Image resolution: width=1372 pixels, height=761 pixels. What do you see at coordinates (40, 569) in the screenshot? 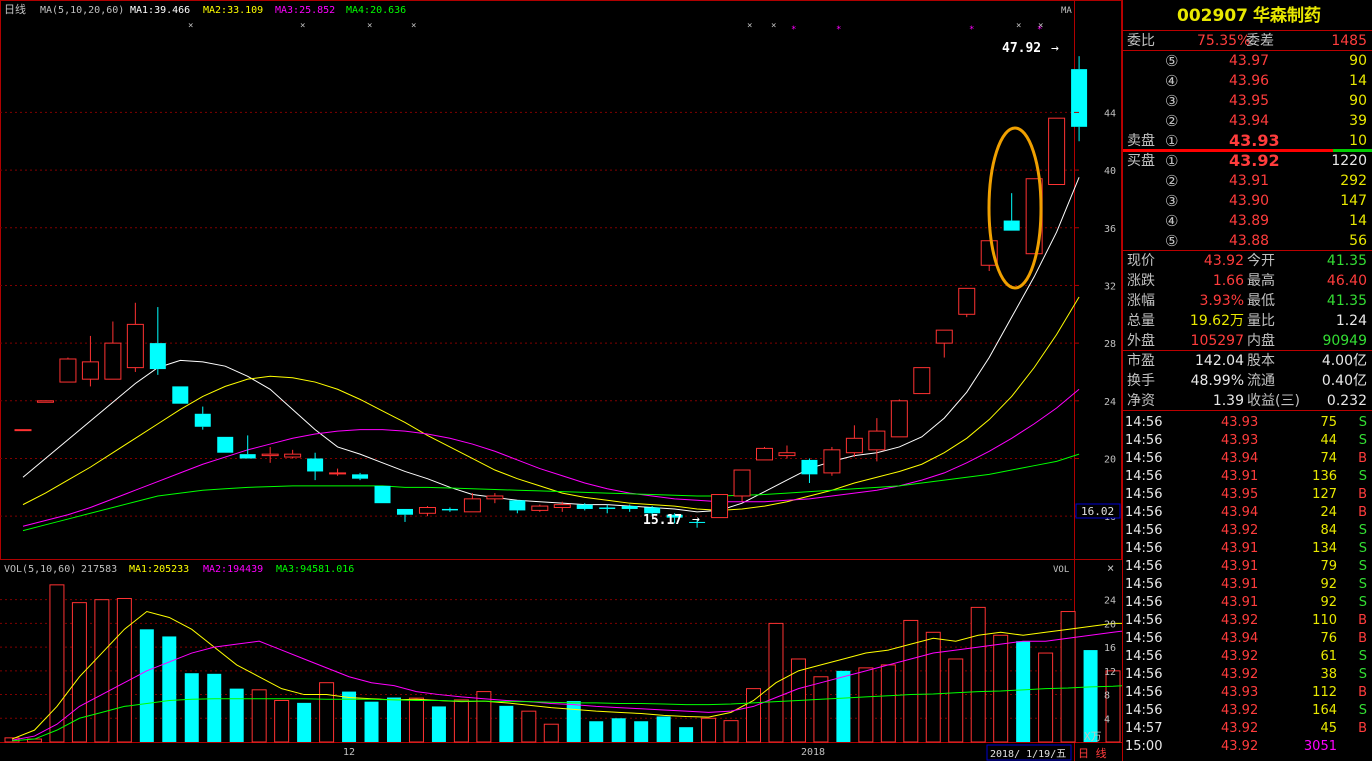
I see `vol-legend-label: VOL(5,10,60)` at bounding box center [40, 569].